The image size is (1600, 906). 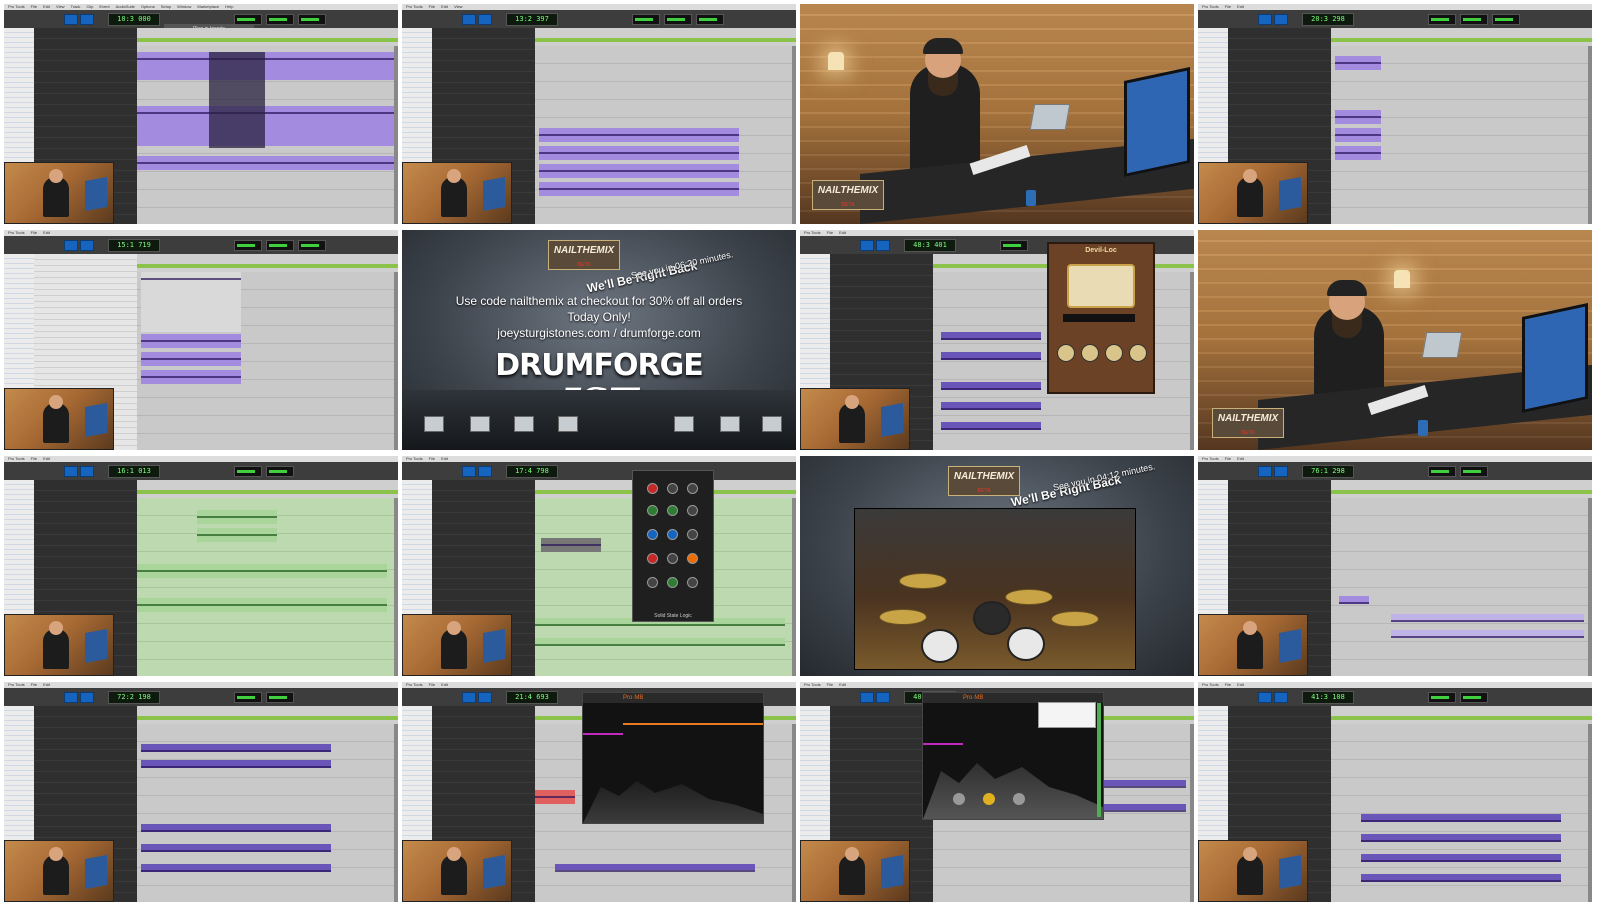 I want to click on tile-daw-14: Pro Tools File Edit 21:4 693 Pro·MB, so click(x=599, y=792).